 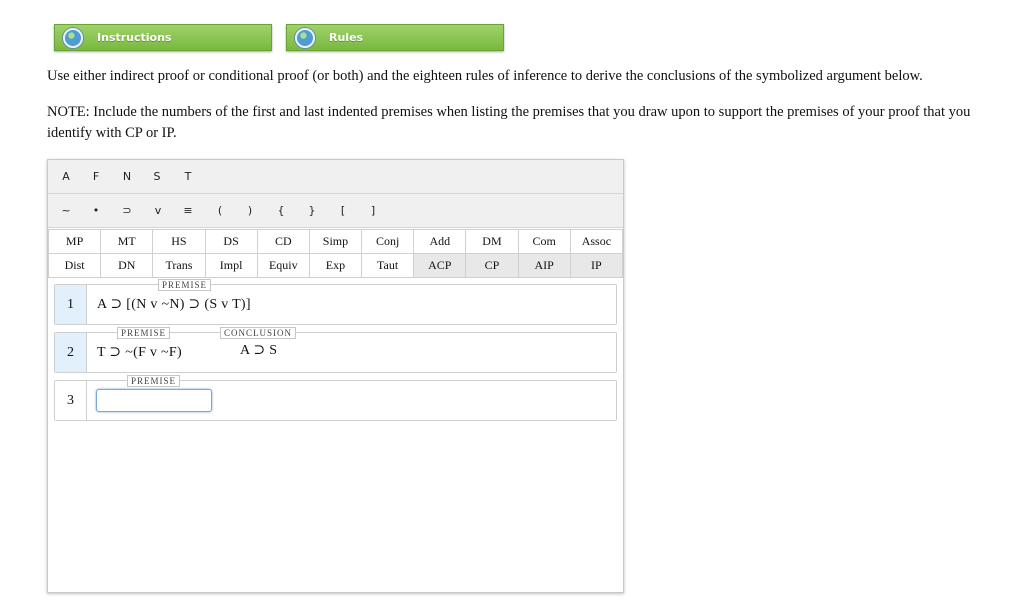 I want to click on rule-impl: Impl, so click(x=231, y=265).